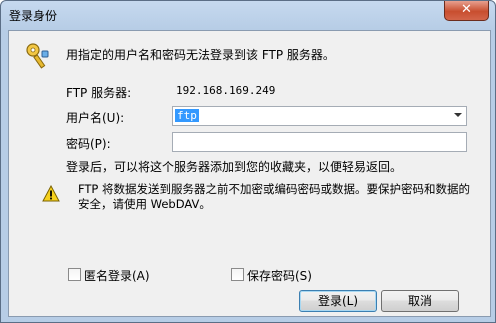 This screenshot has width=496, height=323. Describe the element at coordinates (74, 274) in the screenshot. I see `anonymous-checkbox` at that location.